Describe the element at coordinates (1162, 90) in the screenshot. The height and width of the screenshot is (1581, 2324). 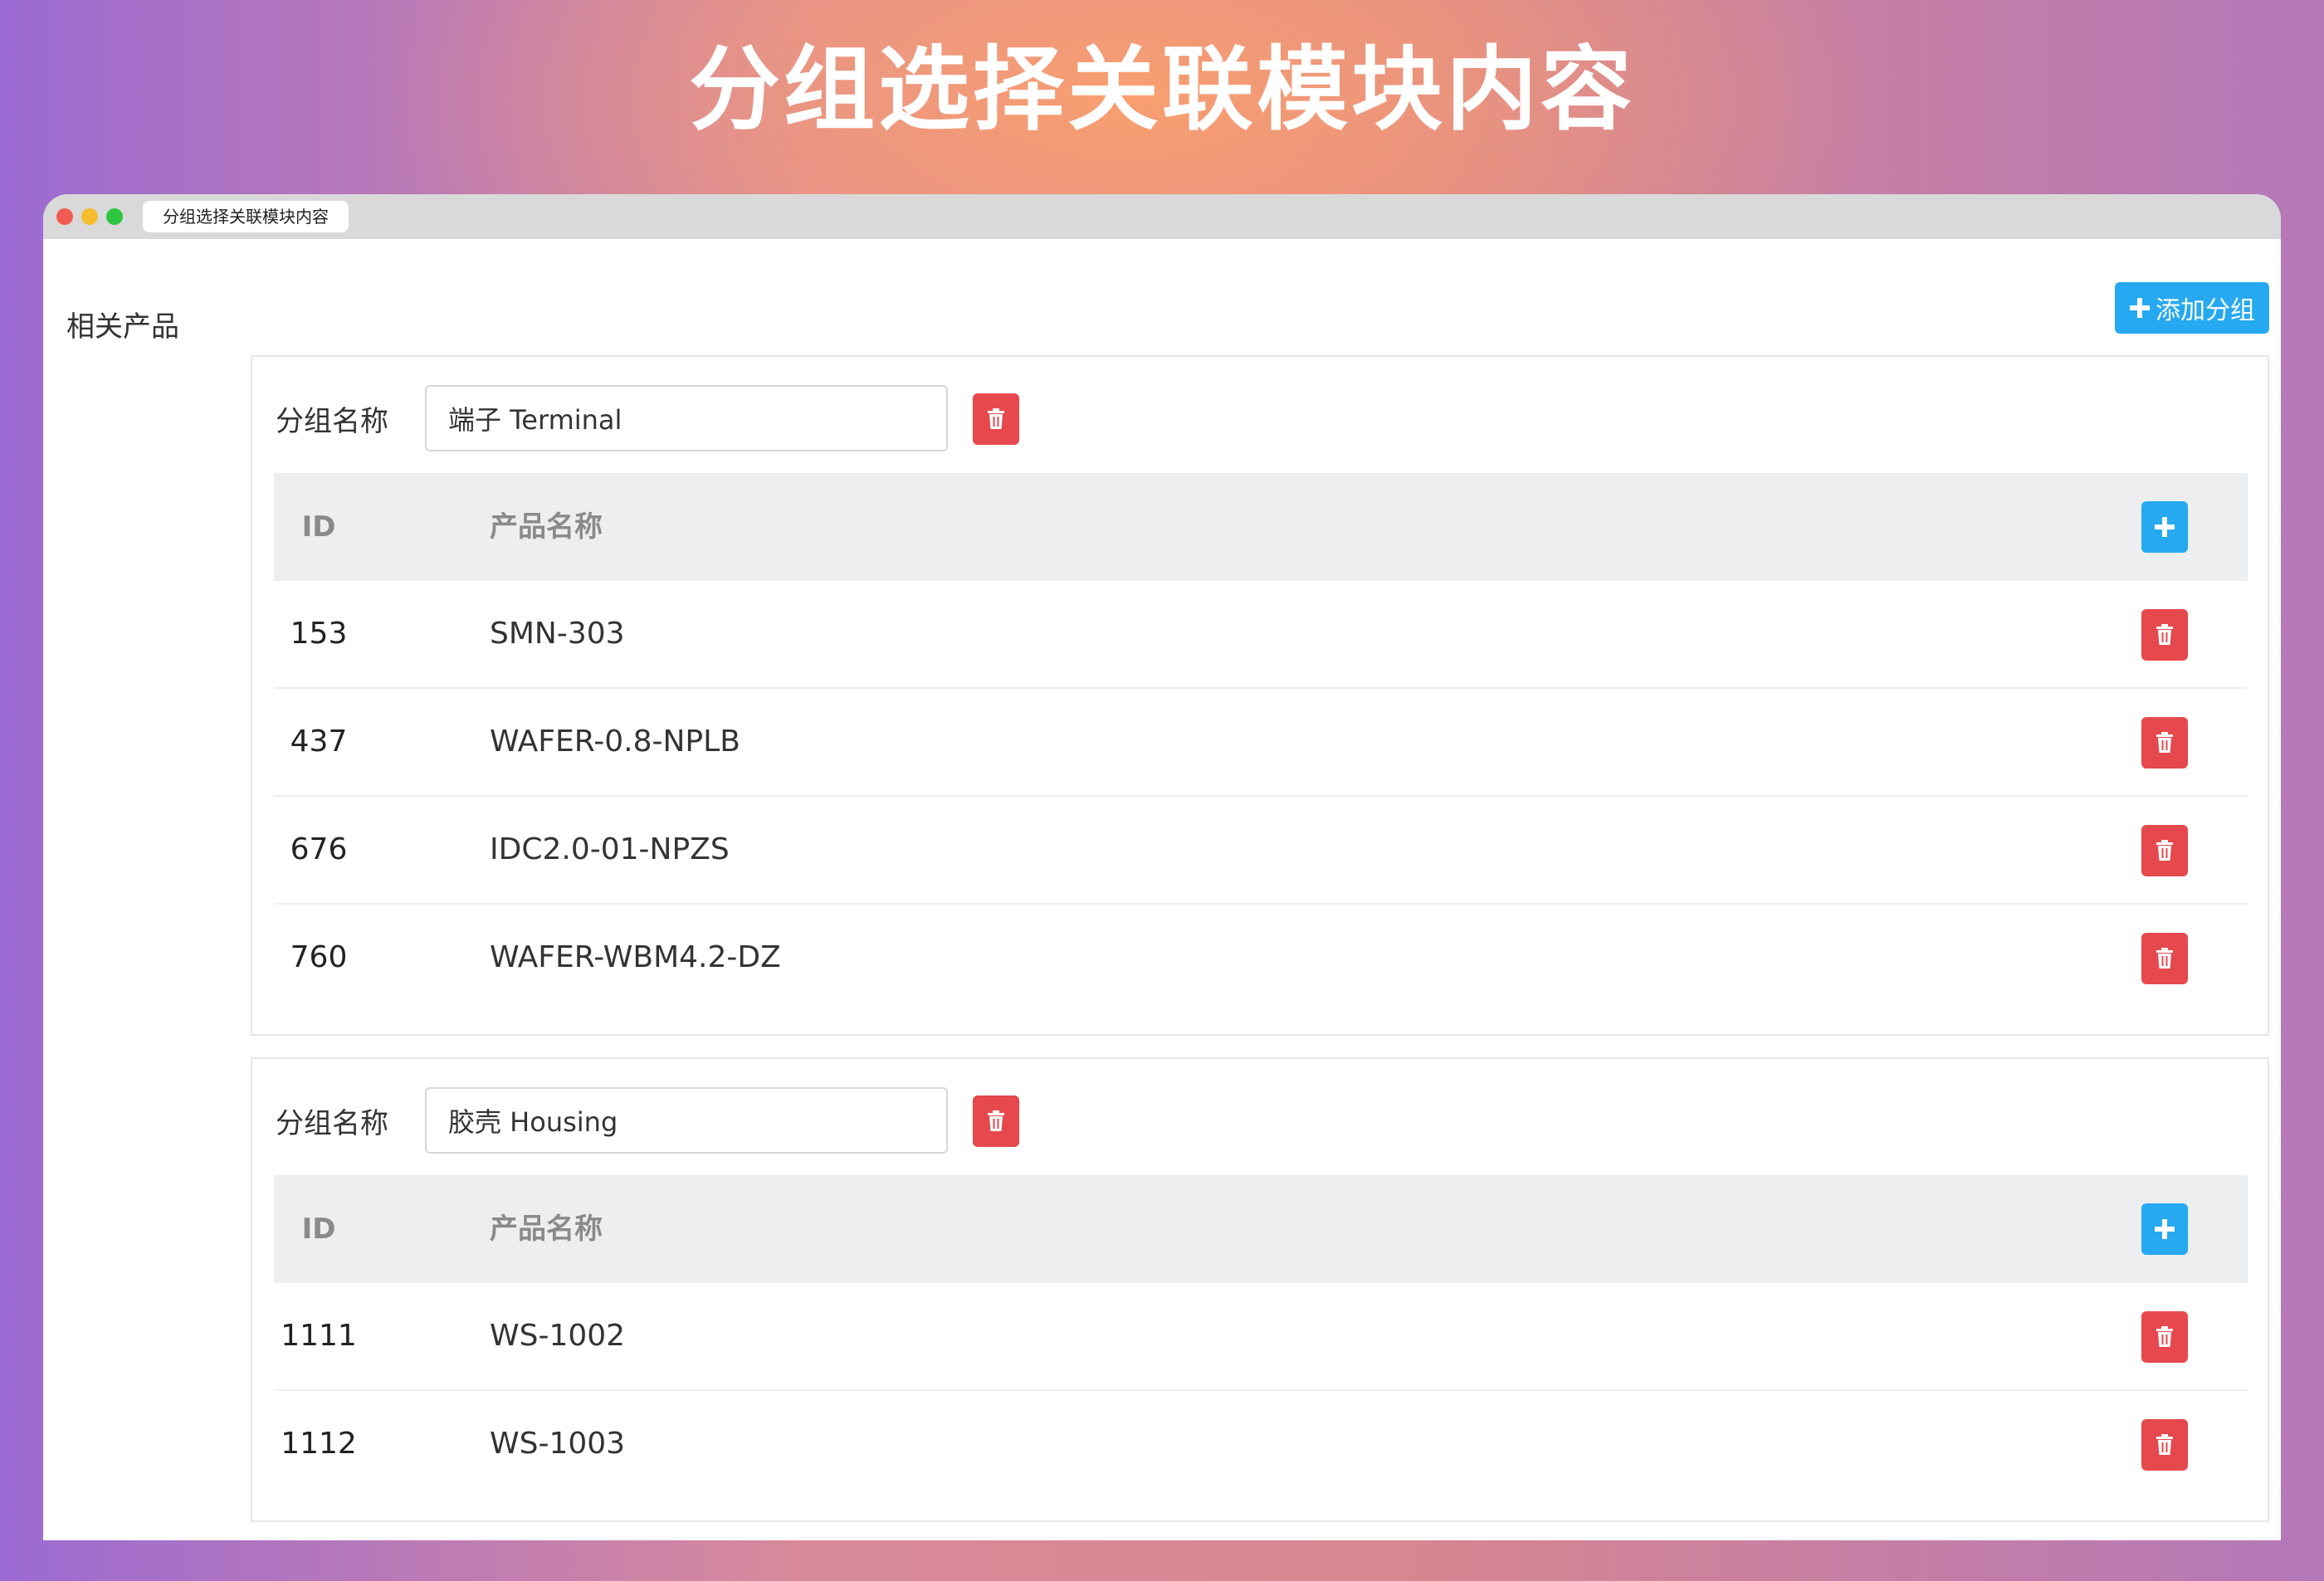
I see `hero-title: 分组选择关联模块内容` at that location.